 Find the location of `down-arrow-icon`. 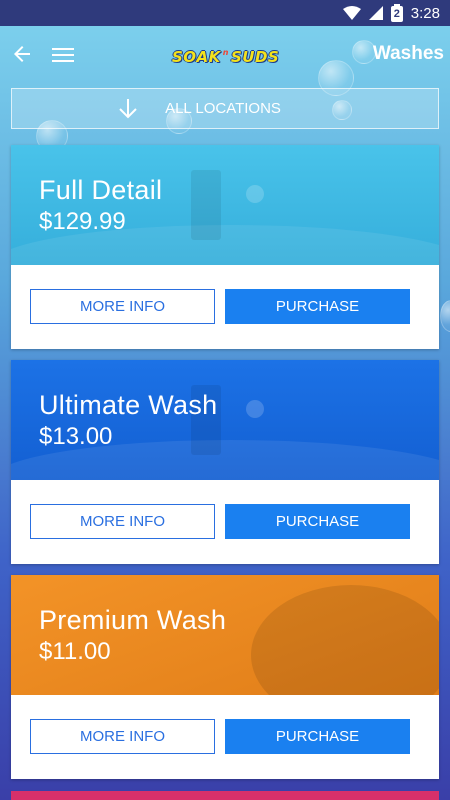

down-arrow-icon is located at coordinates (128, 108).